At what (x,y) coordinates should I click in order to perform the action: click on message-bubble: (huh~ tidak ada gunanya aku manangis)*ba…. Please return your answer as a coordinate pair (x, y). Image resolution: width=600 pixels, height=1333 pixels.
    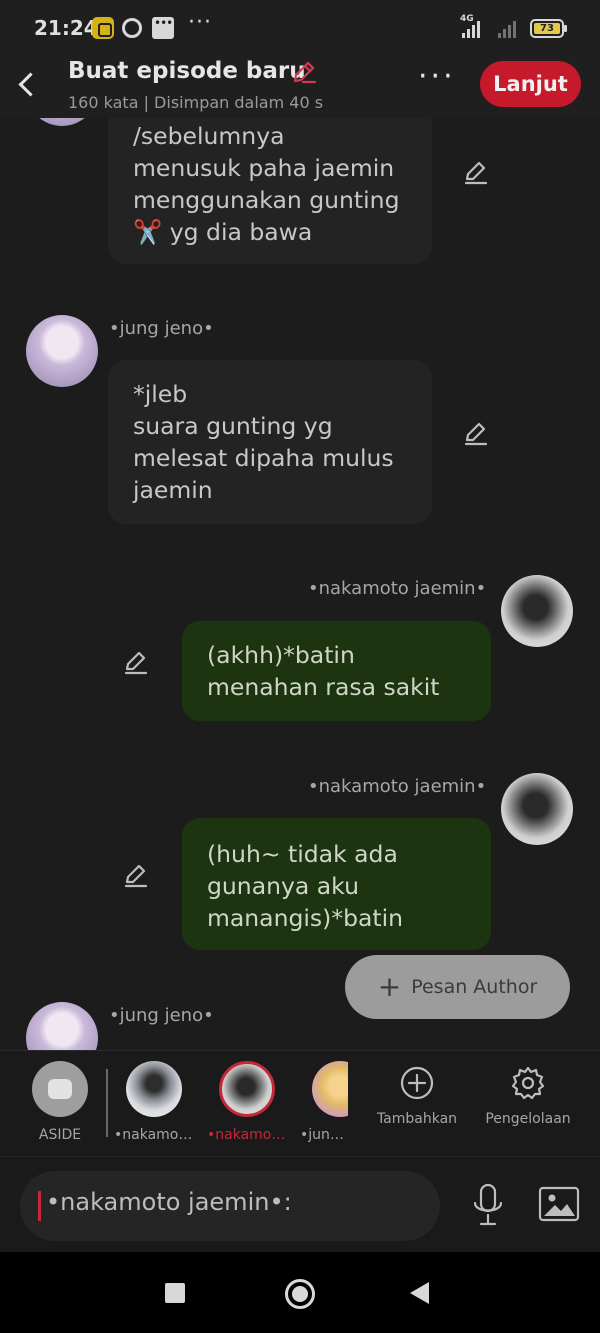
    Looking at the image, I should click on (336, 884).